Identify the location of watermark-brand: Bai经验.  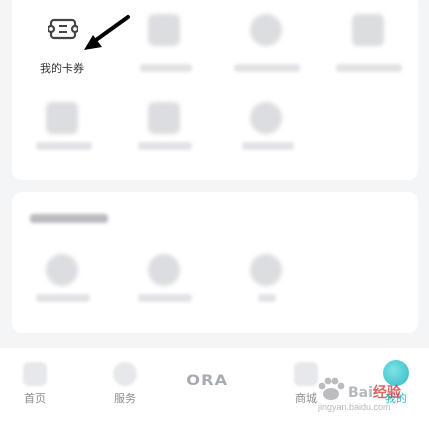
(374, 393).